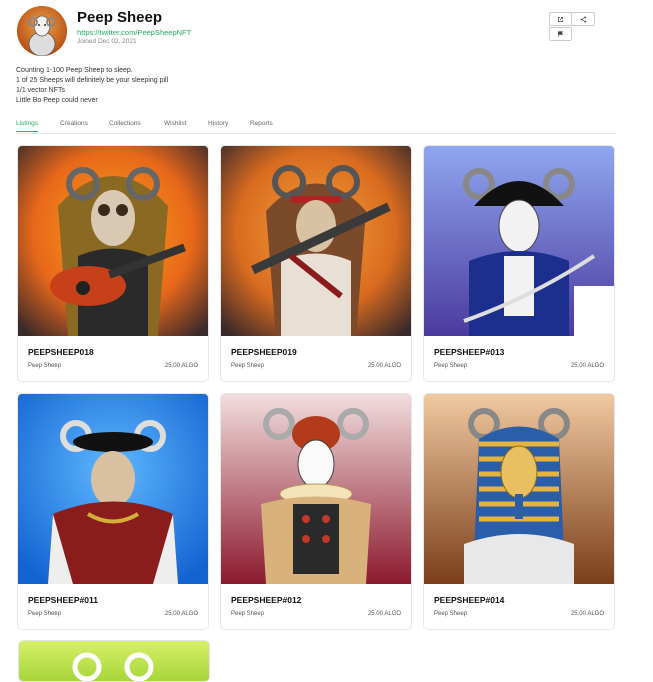 This screenshot has width=653, height=682. I want to click on bio-line: Little Bo Peep could never, so click(57, 100).